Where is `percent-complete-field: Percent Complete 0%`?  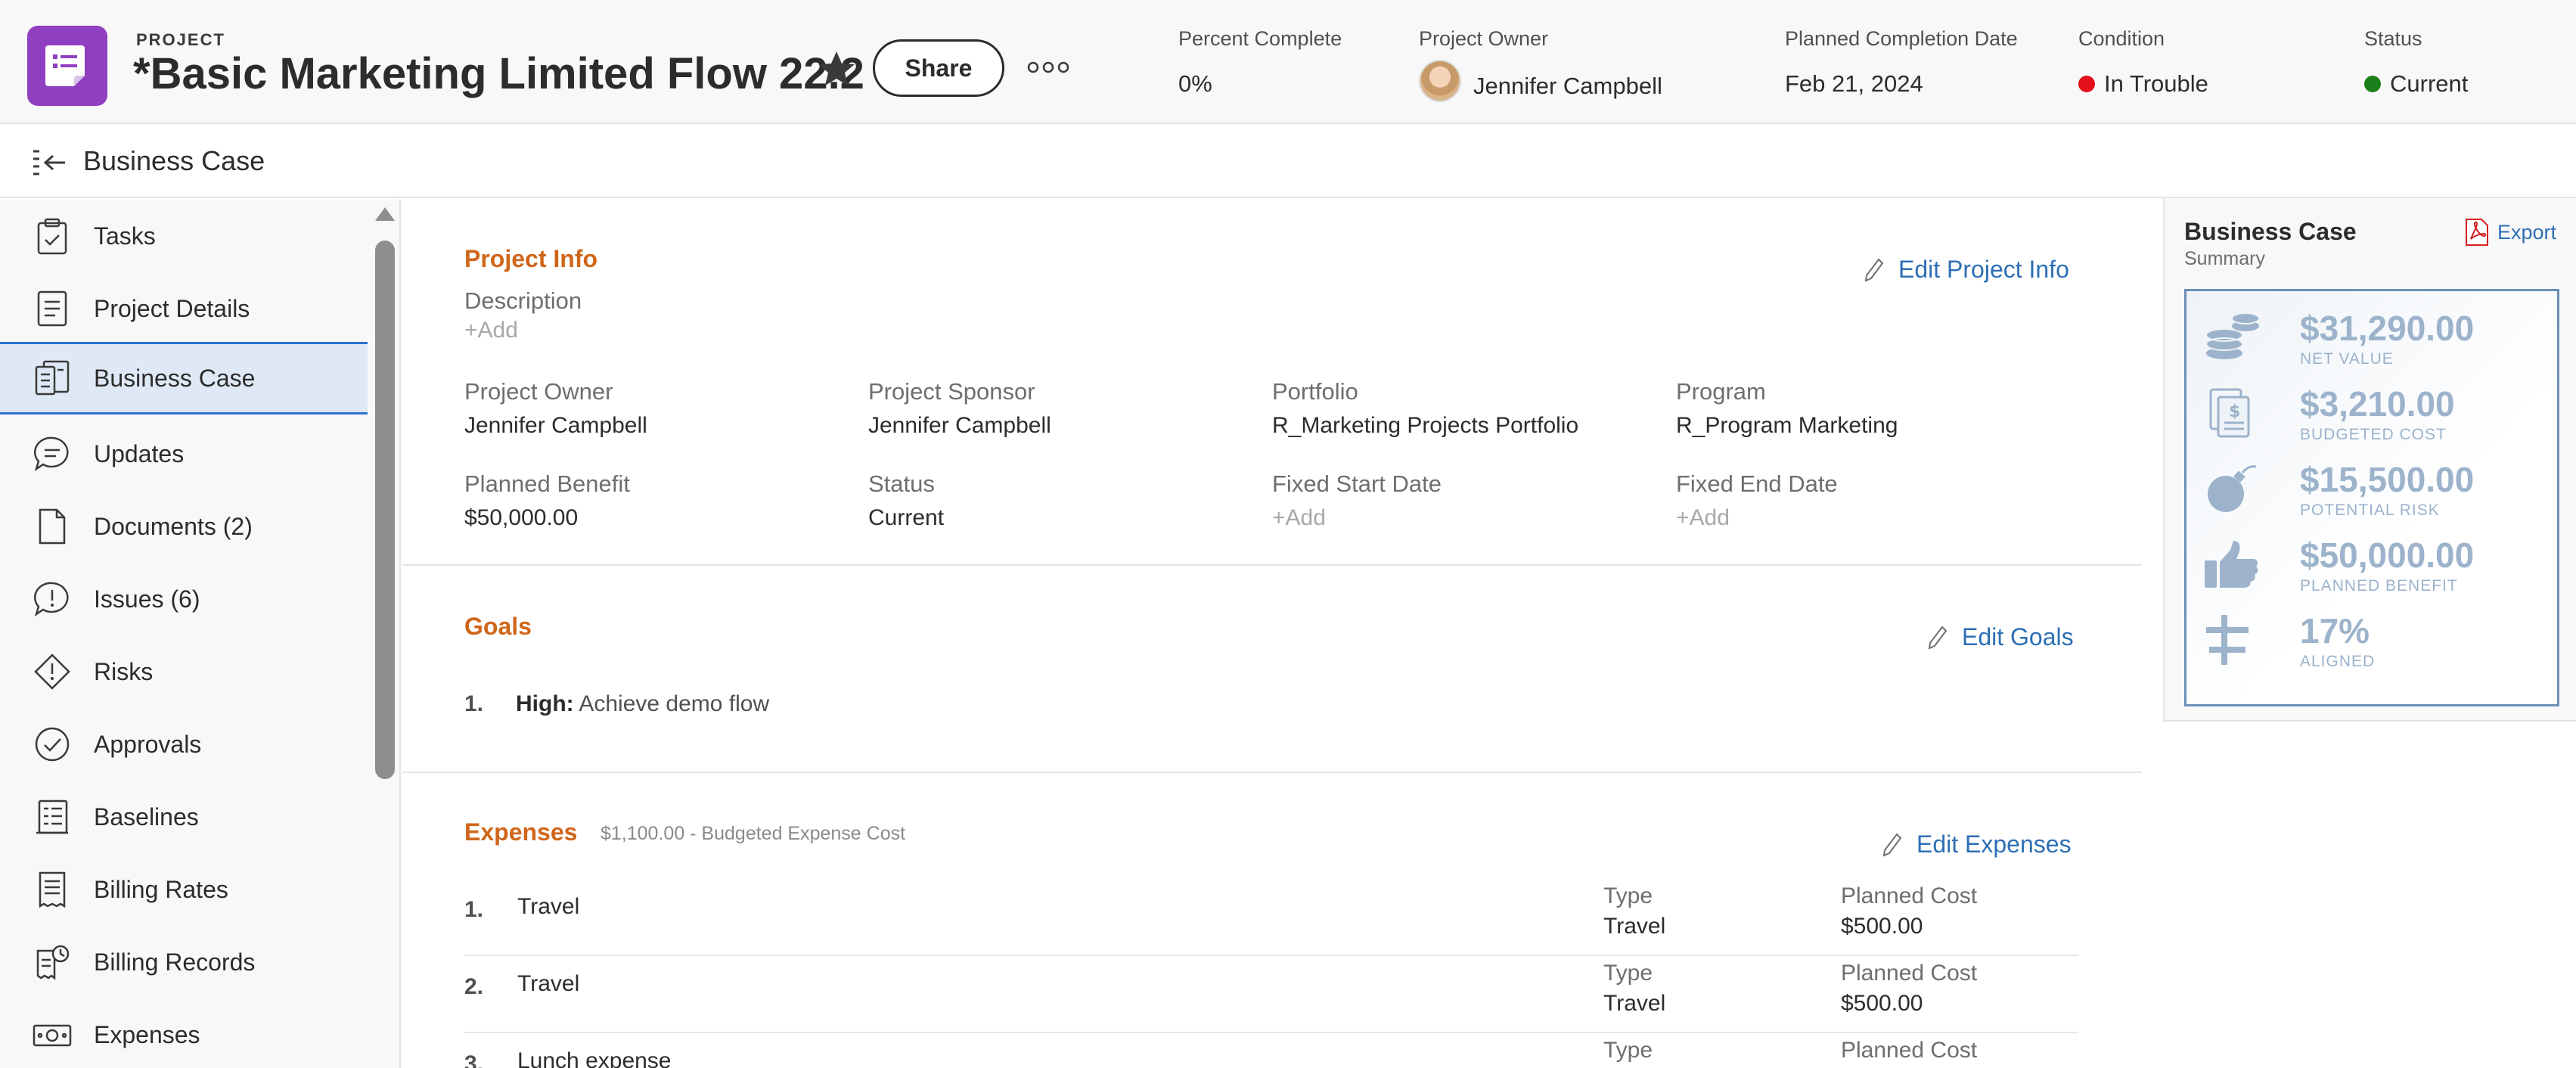 percent-complete-field: Percent Complete 0% is located at coordinates (1260, 62).